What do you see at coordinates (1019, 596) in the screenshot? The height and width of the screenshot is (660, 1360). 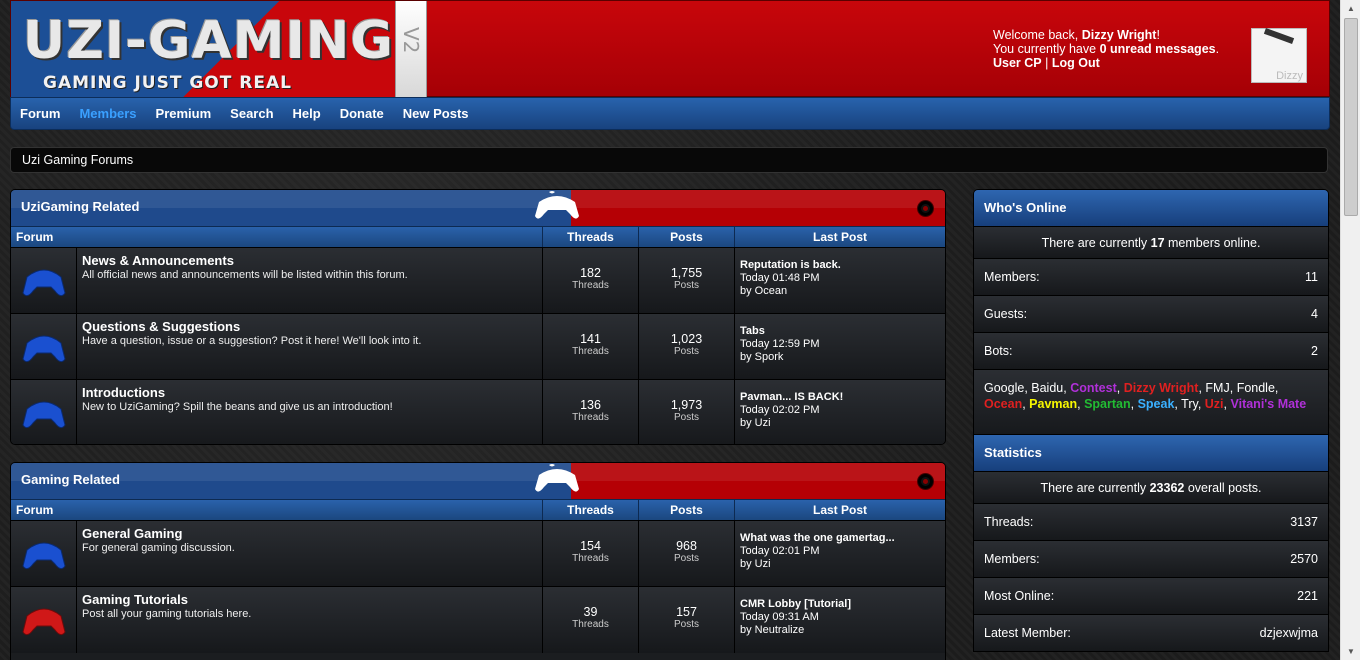 I see `stat-label: Most Online:` at bounding box center [1019, 596].